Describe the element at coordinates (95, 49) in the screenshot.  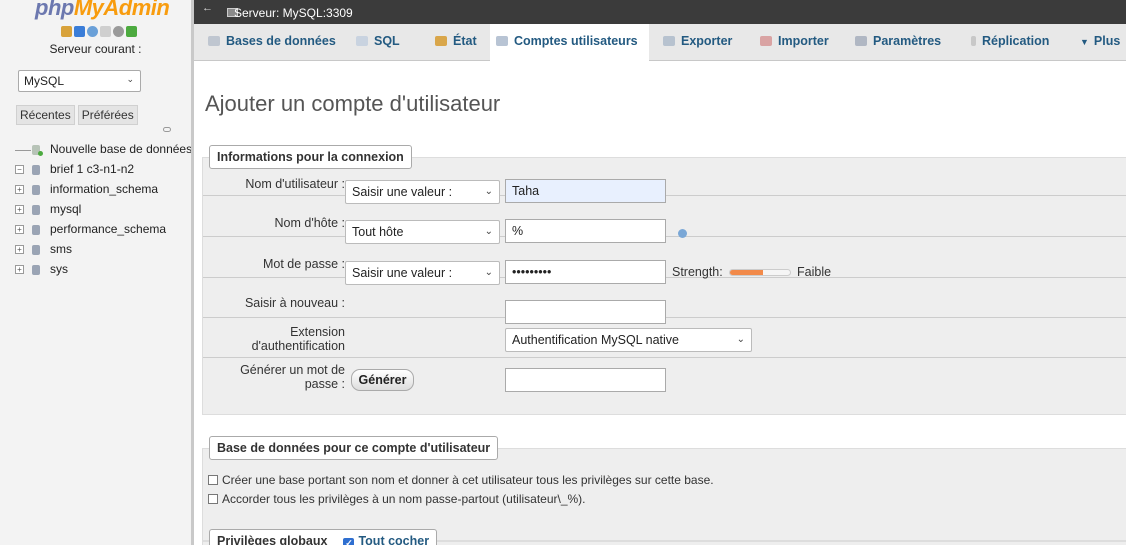
I see `current-server-label: Serveur courant :` at that location.